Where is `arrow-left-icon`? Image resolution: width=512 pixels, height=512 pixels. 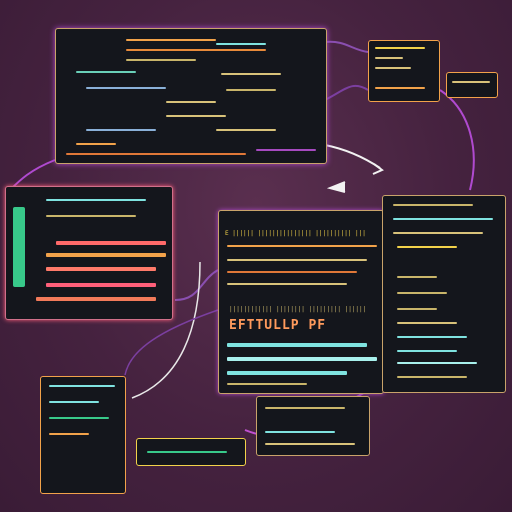 arrow-left-icon is located at coordinates (336, 187).